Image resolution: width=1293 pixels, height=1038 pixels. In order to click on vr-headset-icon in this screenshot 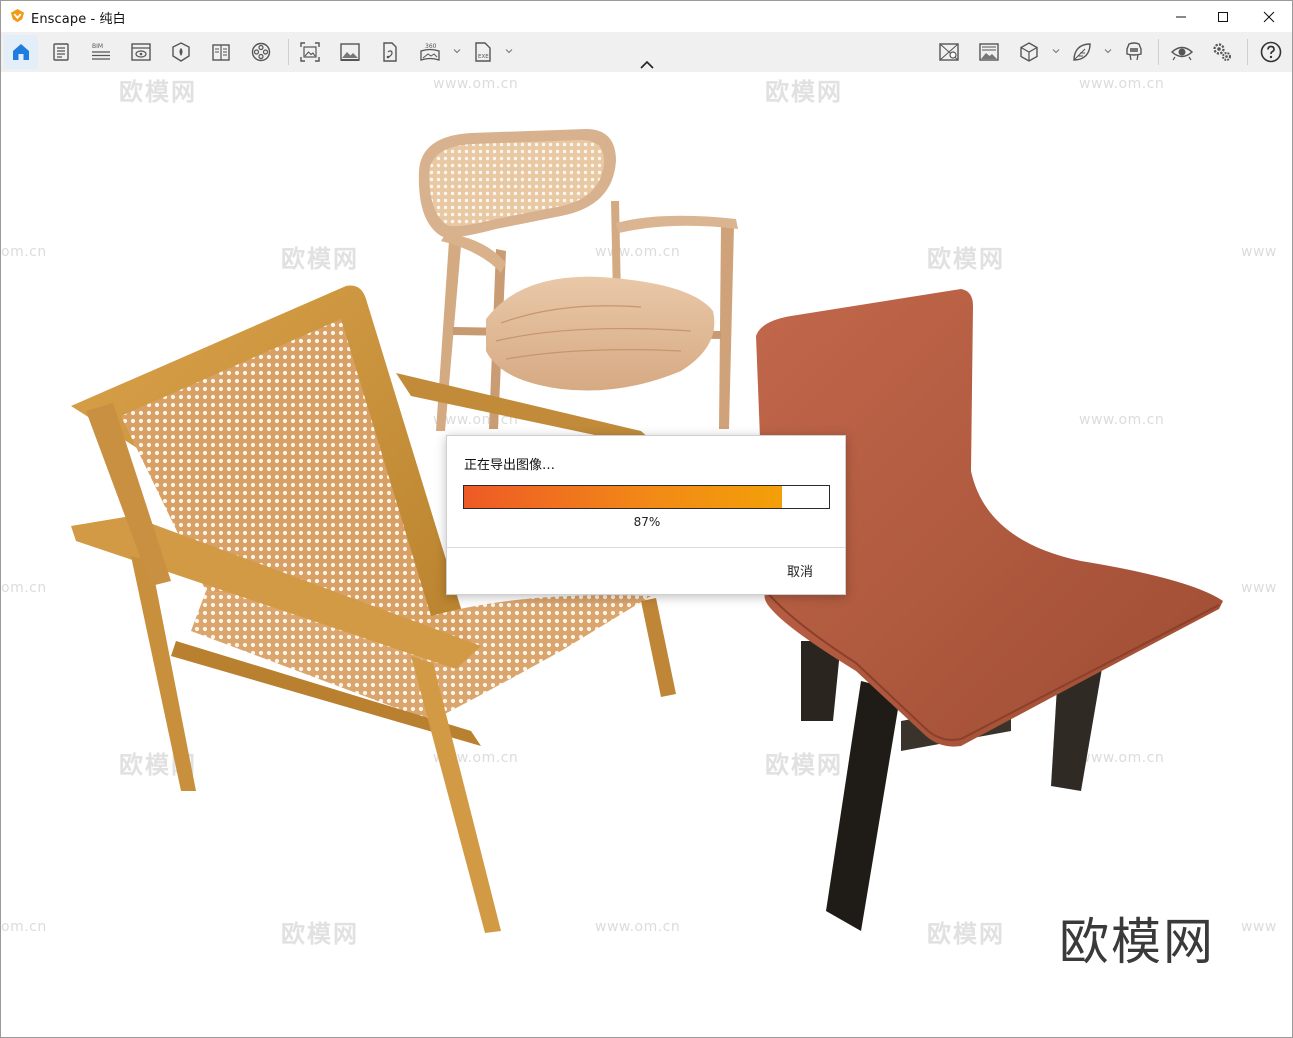, I will do `click(1134, 51)`.